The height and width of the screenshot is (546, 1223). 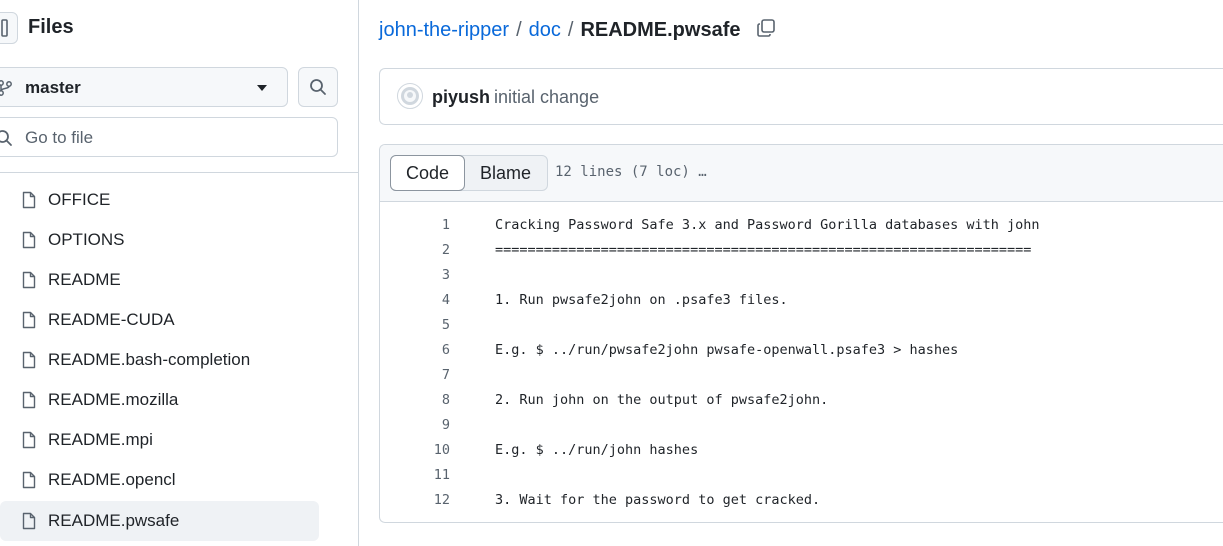 I want to click on copy-path-button, so click(x=766, y=31).